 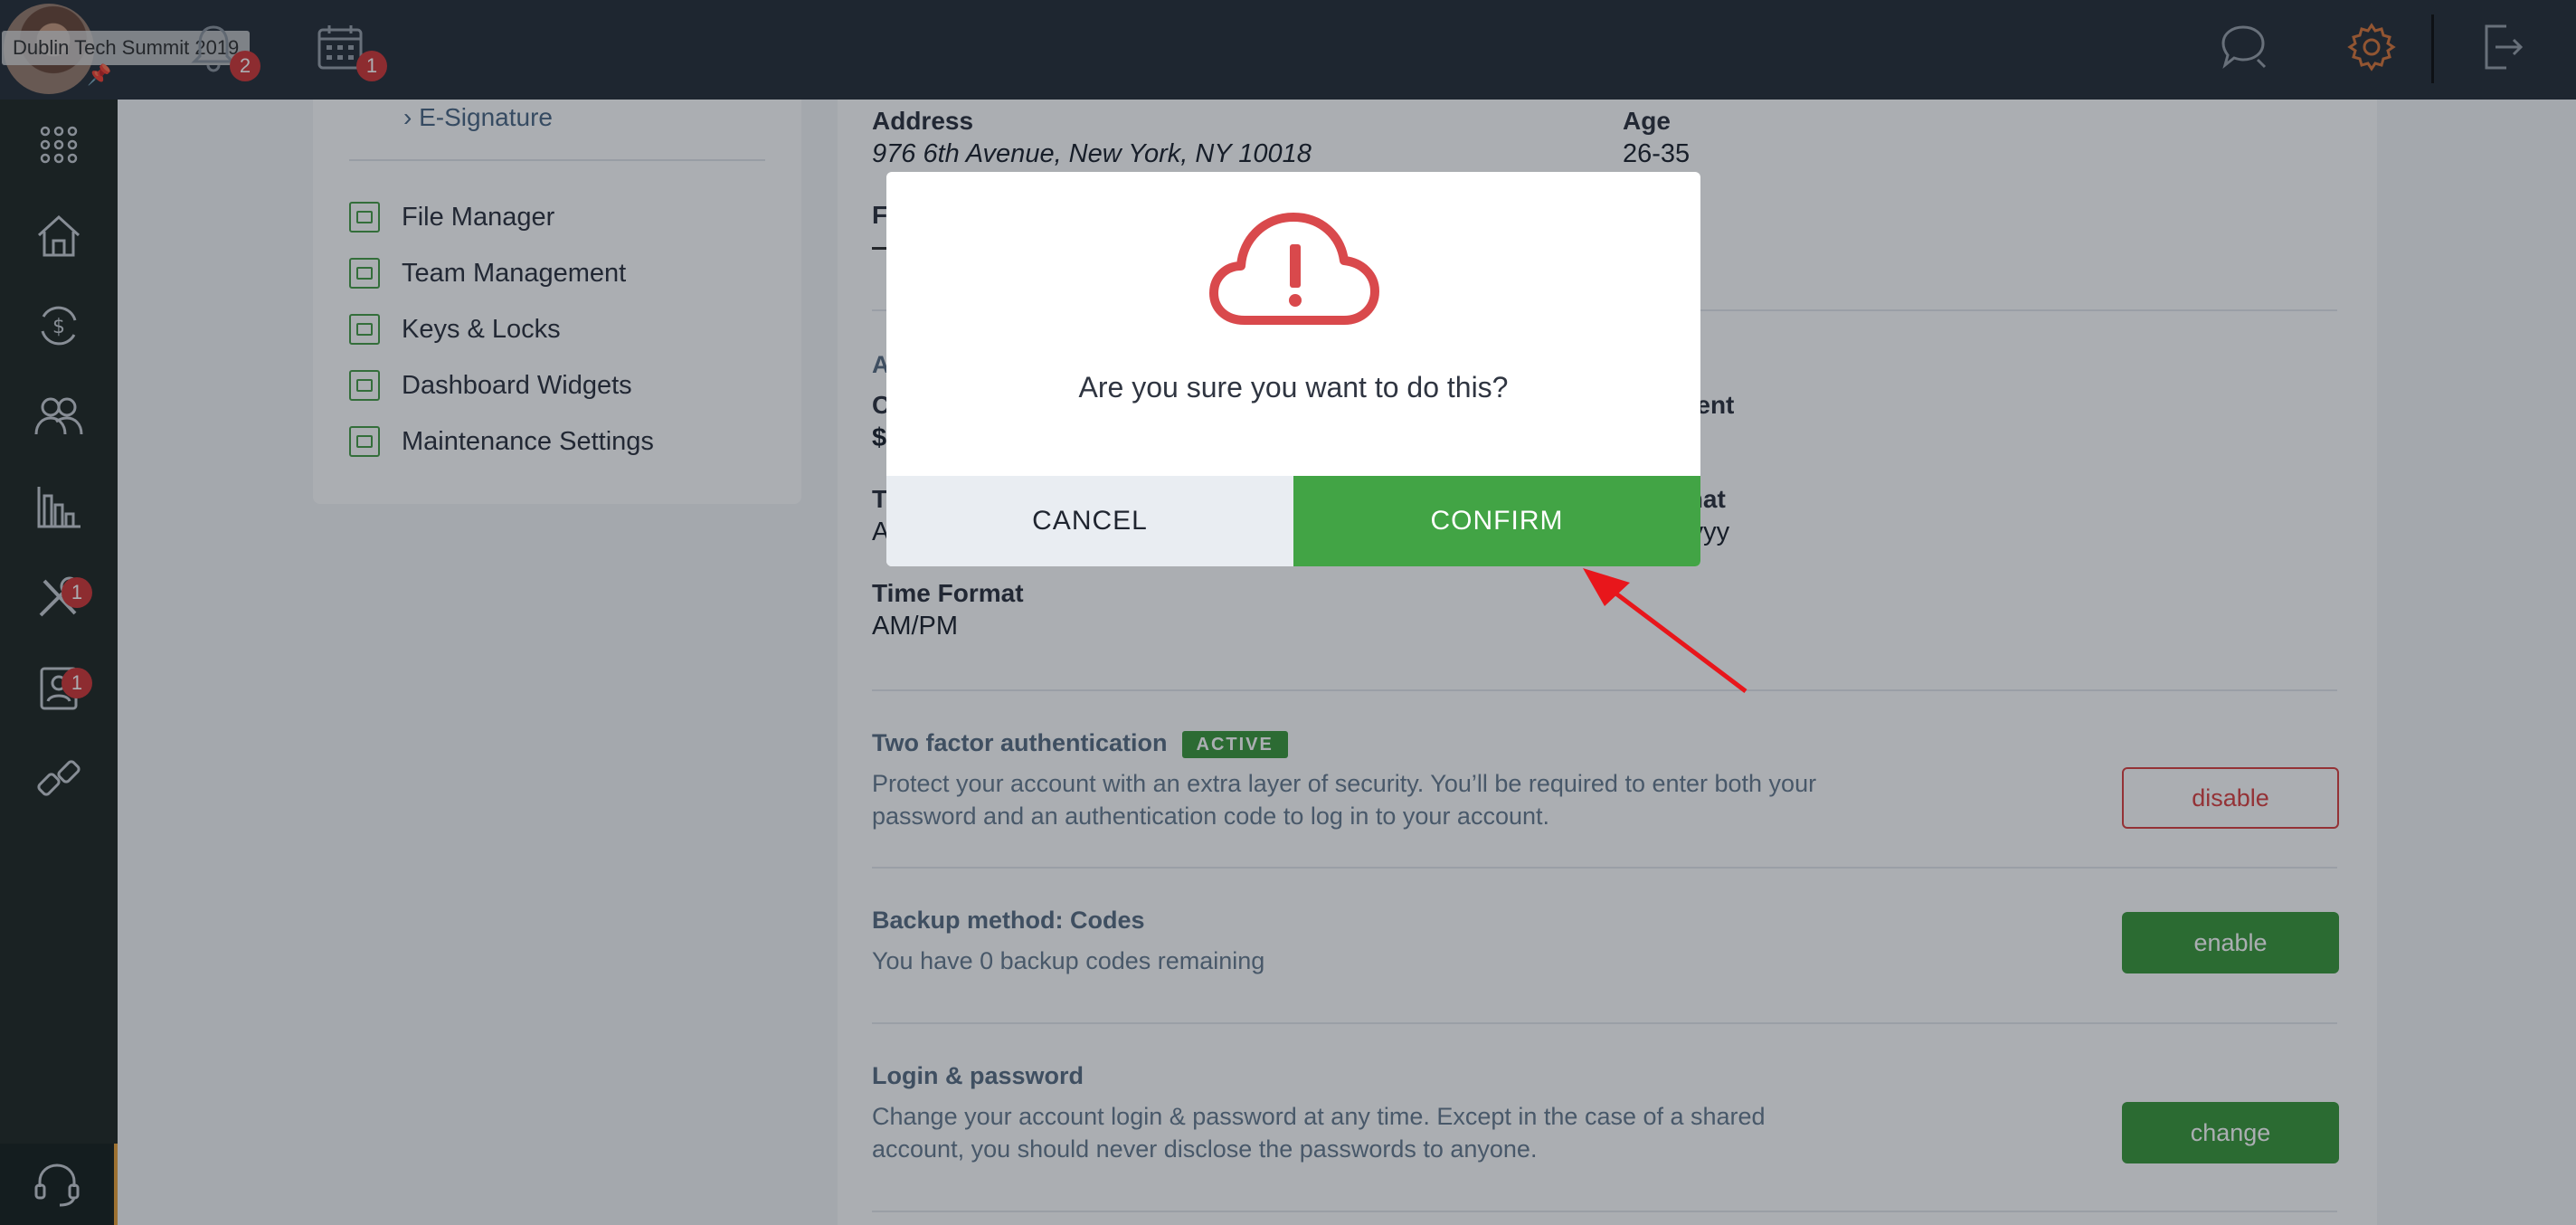 What do you see at coordinates (1294, 387) in the screenshot?
I see `dialog-message: Are you sure you want to do this?` at bounding box center [1294, 387].